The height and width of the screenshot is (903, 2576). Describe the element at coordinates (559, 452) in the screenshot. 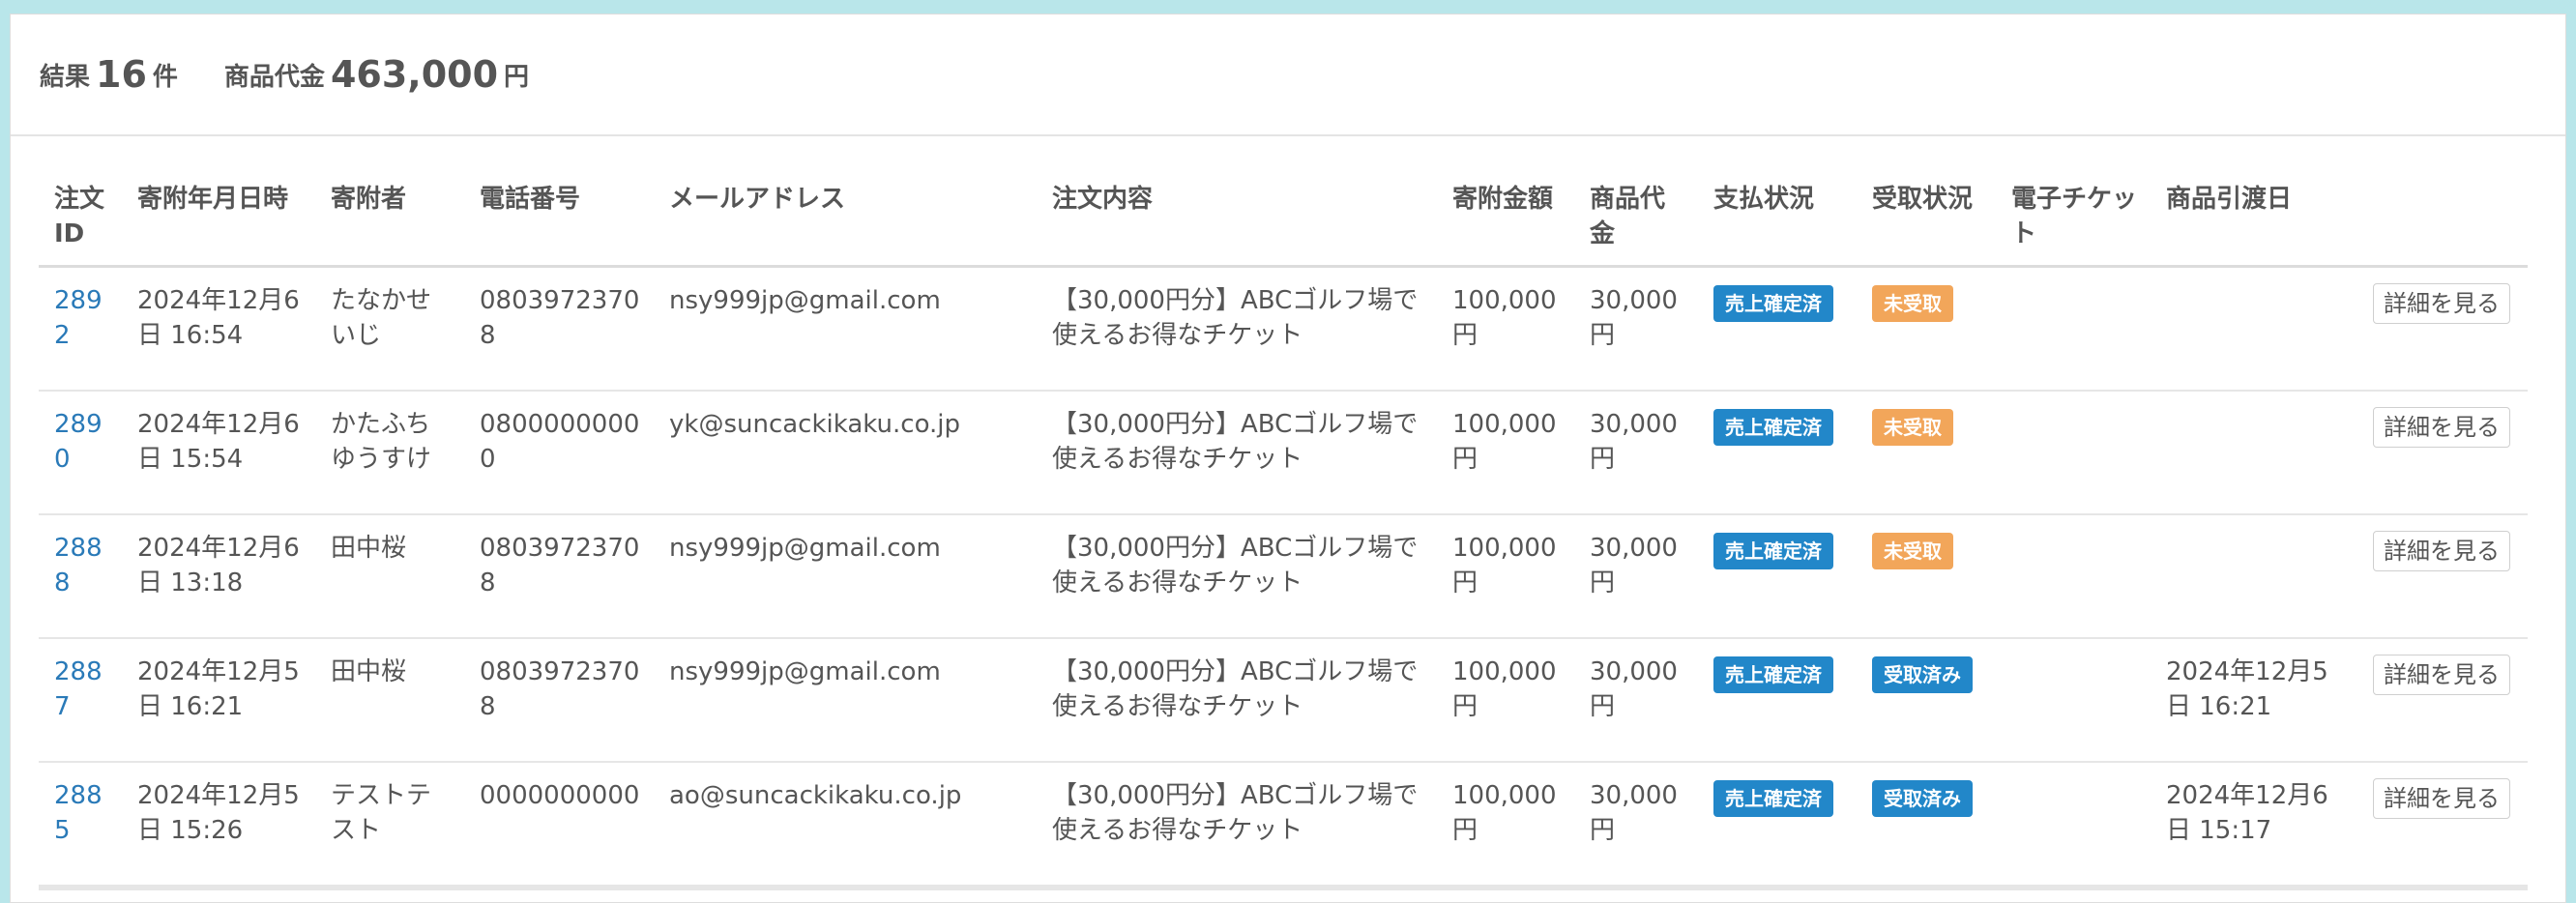

I see `phone-cell: 08000000000` at that location.